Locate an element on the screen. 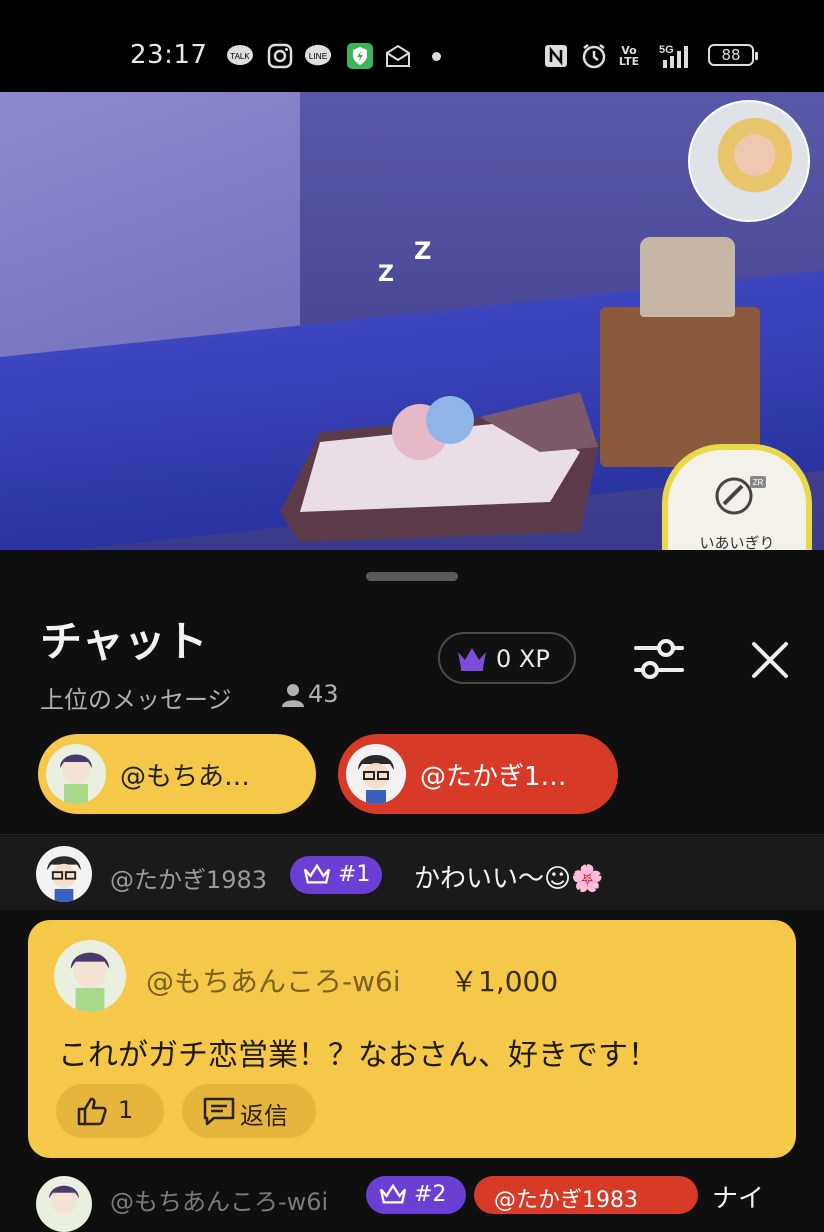 This screenshot has height=1232, width=824. message-text: かわいい〜☺🌸 is located at coordinates (509, 879).